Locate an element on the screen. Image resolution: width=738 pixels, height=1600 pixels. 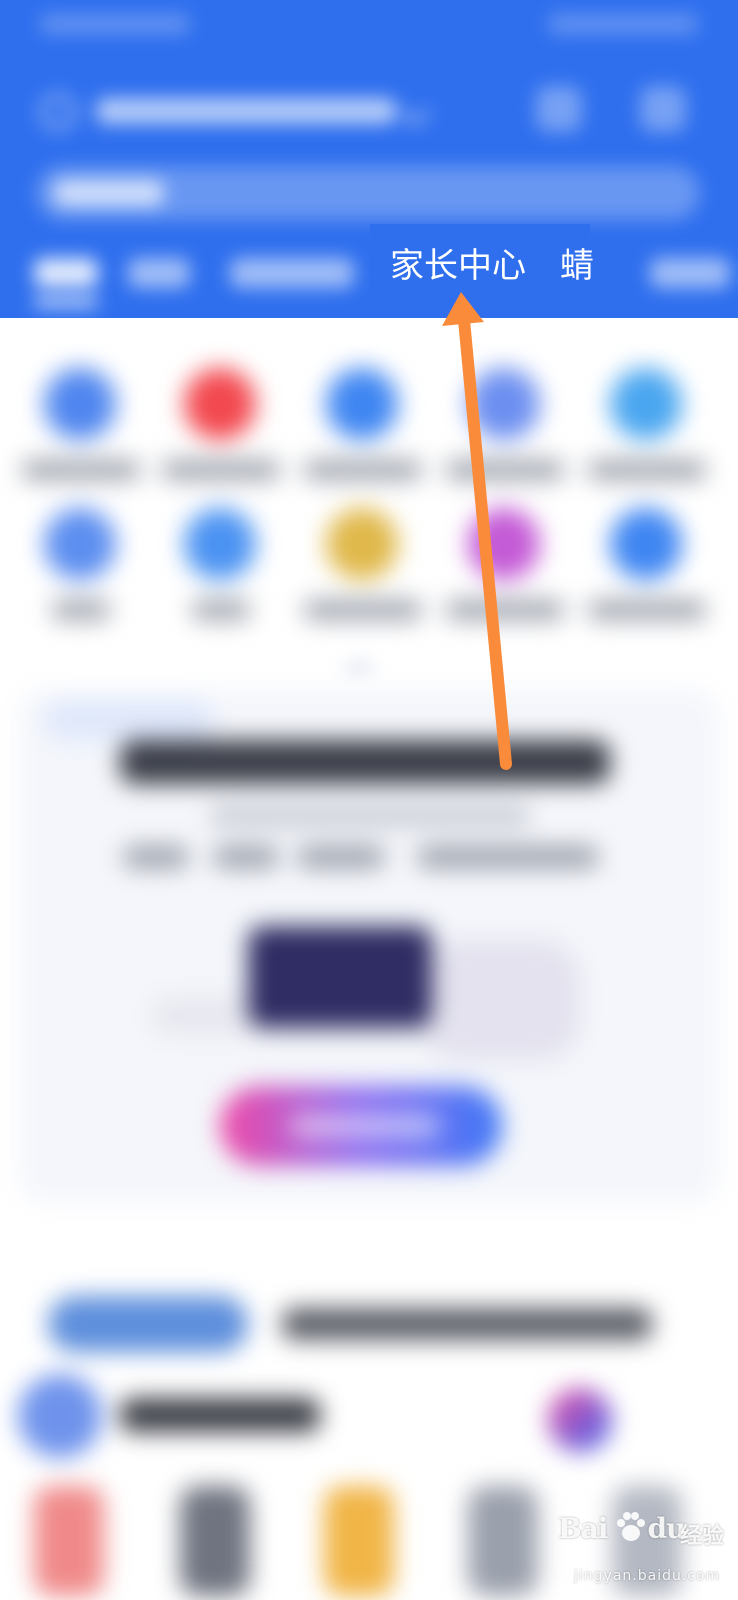
tab-second is located at coordinates (159, 273).